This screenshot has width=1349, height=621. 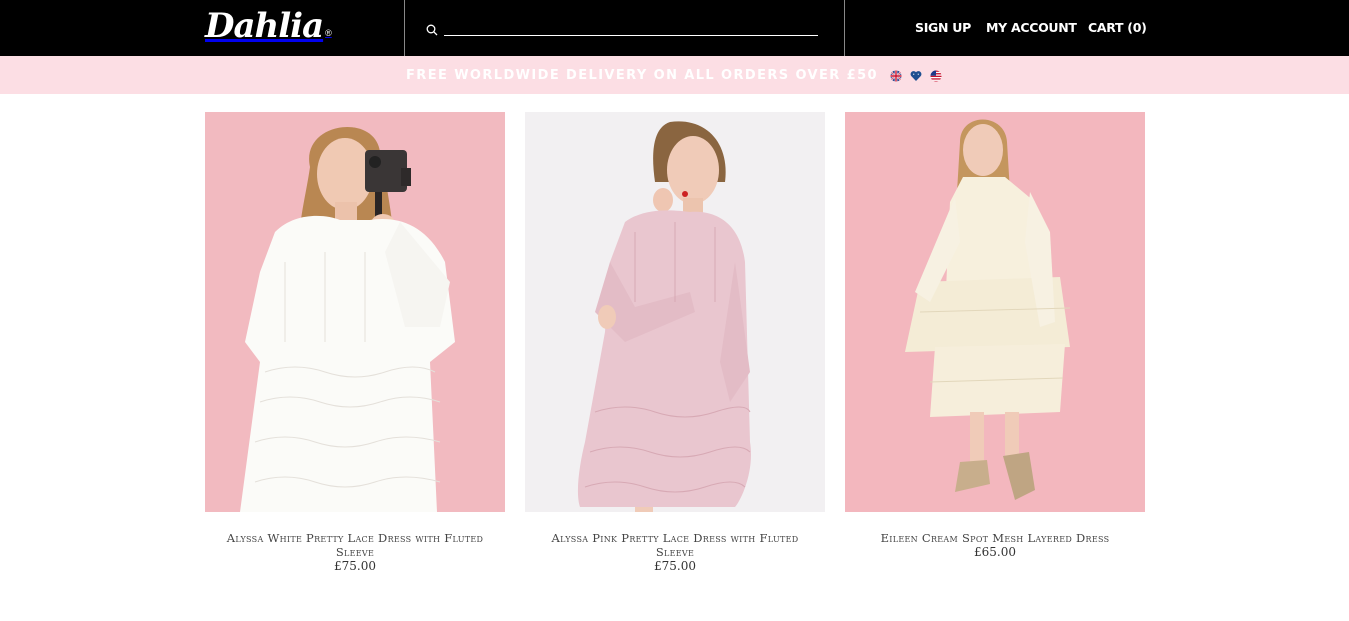 I want to click on heart-icon, so click(x=916, y=75).